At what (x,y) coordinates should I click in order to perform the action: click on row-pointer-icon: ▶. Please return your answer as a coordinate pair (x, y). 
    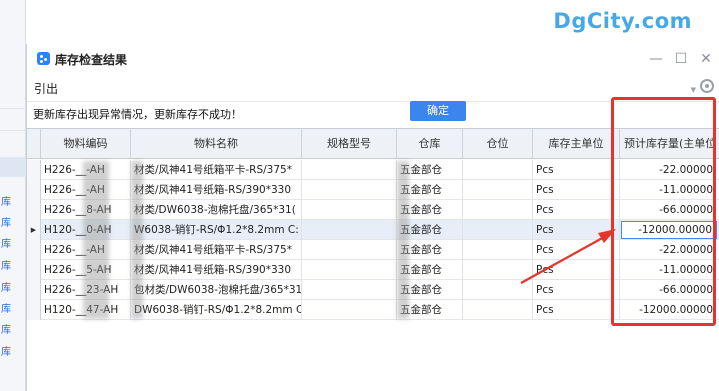
    Looking at the image, I should click on (34, 230).